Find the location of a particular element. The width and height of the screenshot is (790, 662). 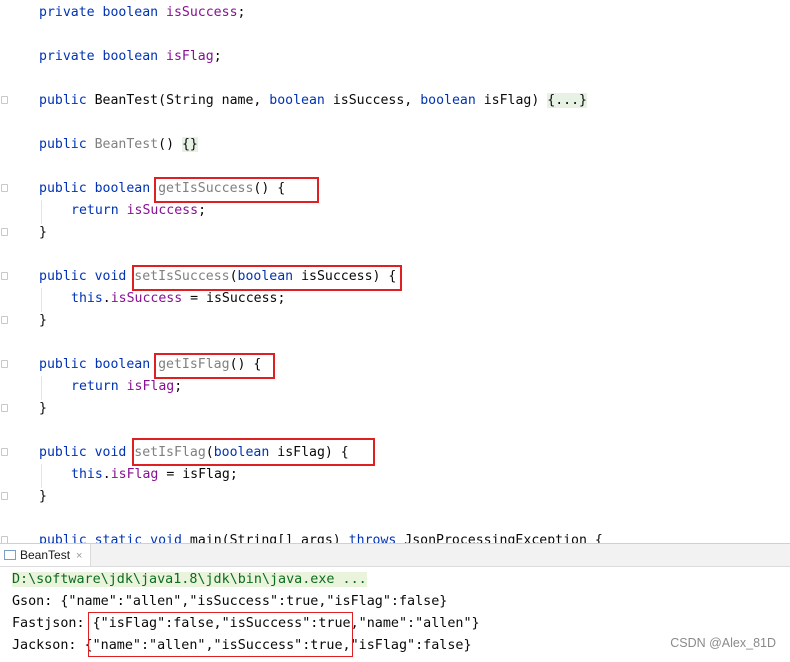

code-line: public BeanTest() {} is located at coordinates (118, 144).